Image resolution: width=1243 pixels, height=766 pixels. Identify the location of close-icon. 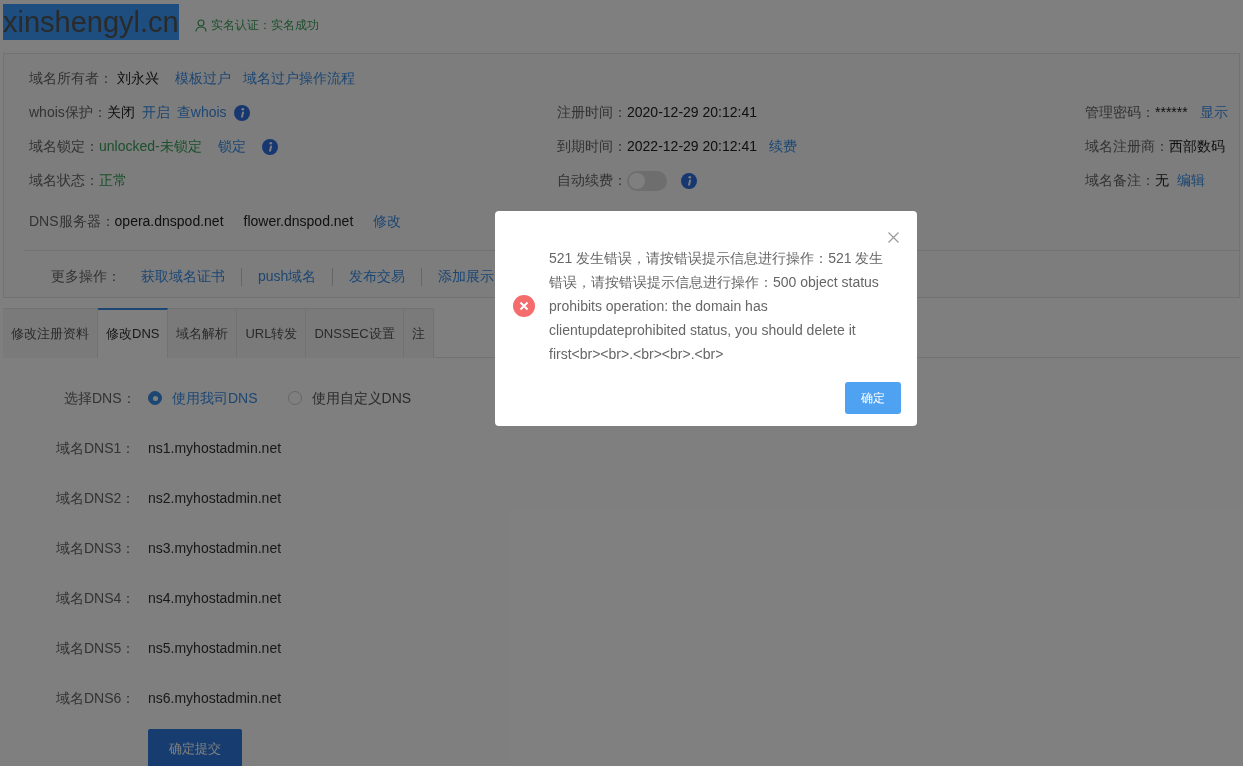
(893, 237).